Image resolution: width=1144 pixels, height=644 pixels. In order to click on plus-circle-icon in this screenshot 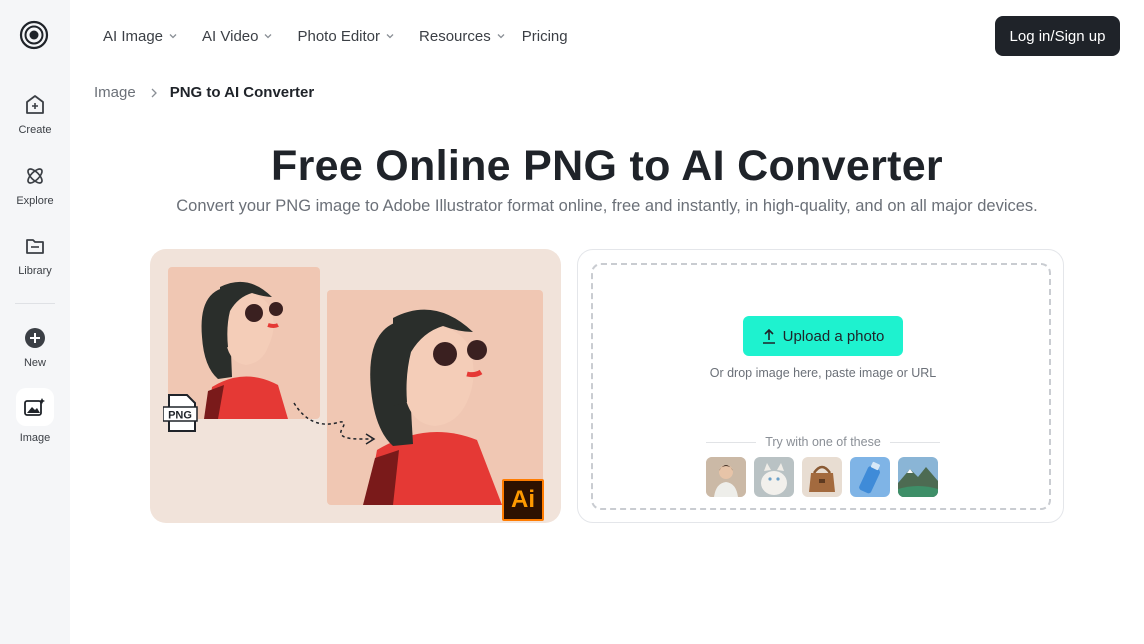, I will do `click(35, 338)`.